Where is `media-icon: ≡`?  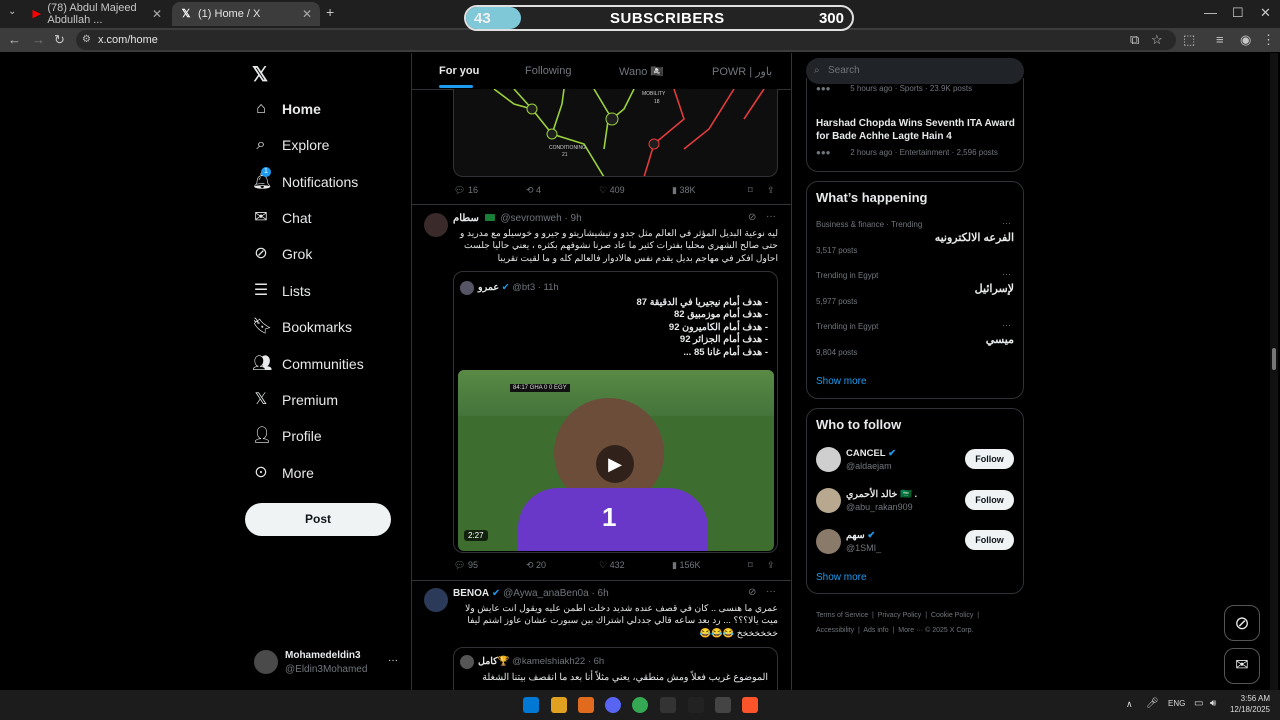 media-icon: ≡ is located at coordinates (1220, 39).